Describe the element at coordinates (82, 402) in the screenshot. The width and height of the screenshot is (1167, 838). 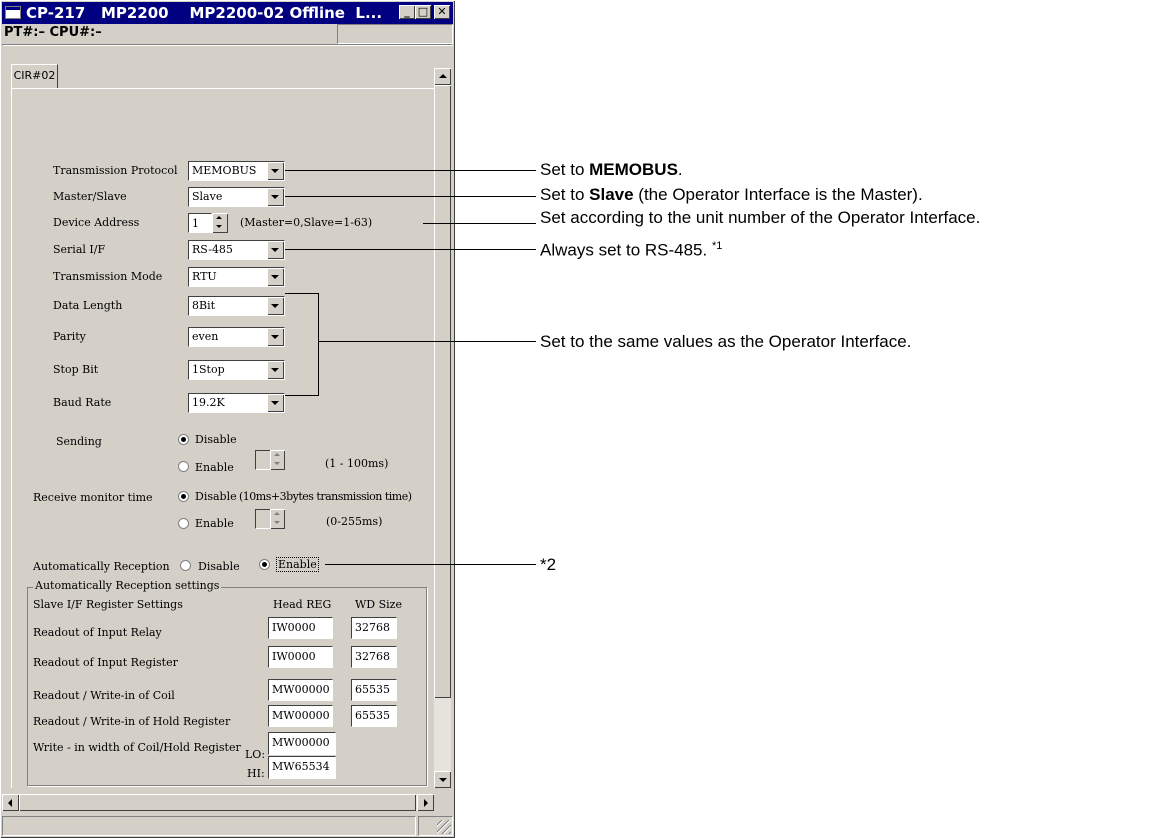
I see `baud-rate-label: Baud Rate` at that location.